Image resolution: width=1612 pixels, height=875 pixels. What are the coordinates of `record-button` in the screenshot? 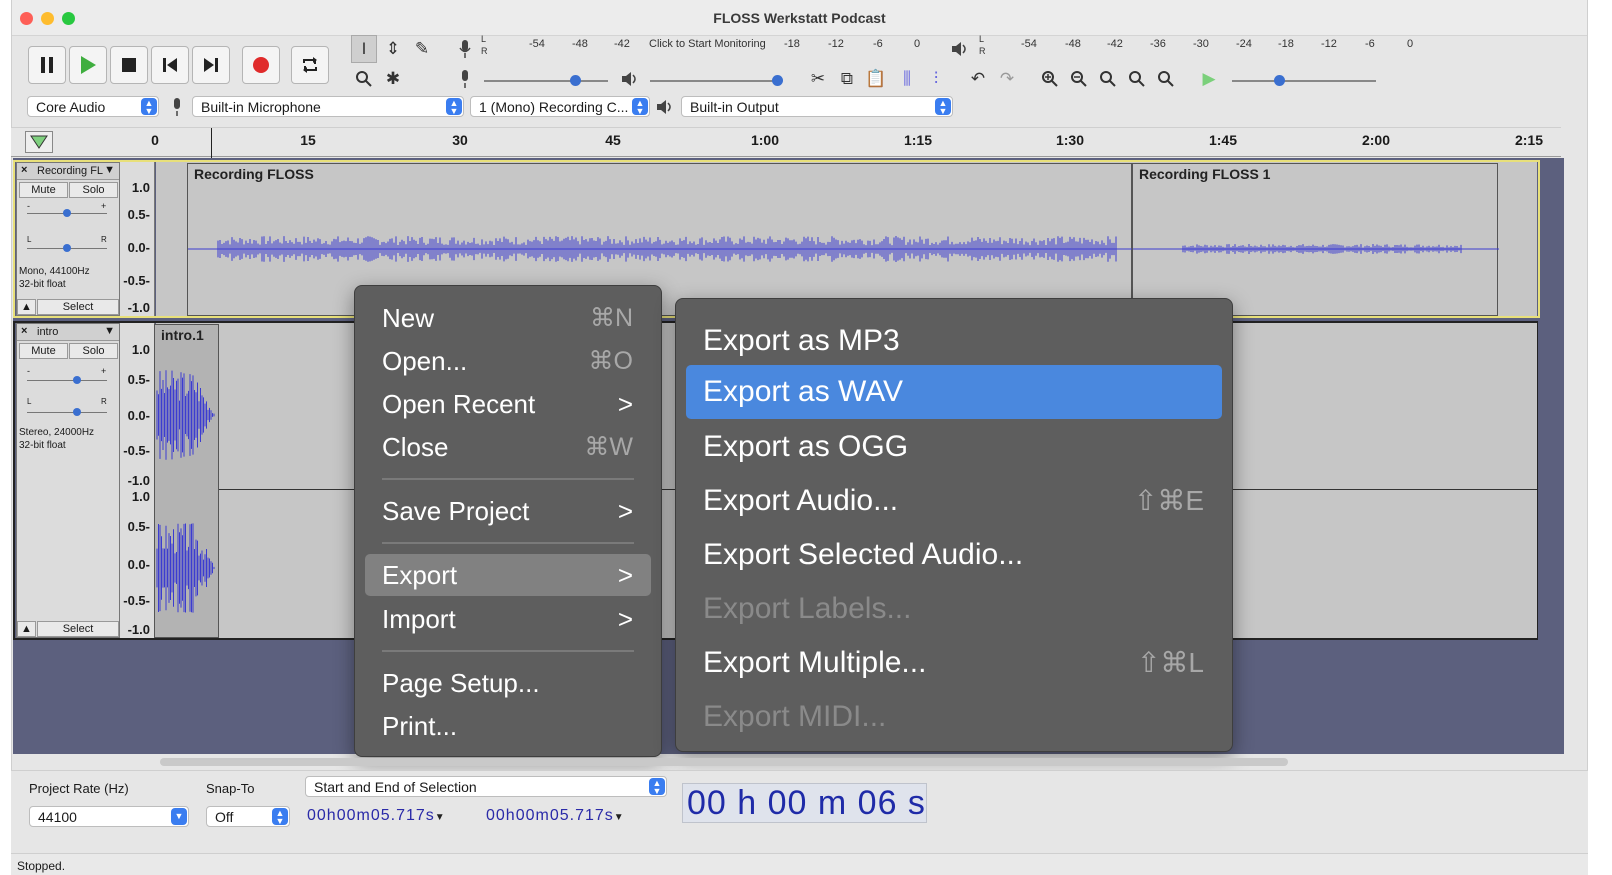 It's located at (261, 65).